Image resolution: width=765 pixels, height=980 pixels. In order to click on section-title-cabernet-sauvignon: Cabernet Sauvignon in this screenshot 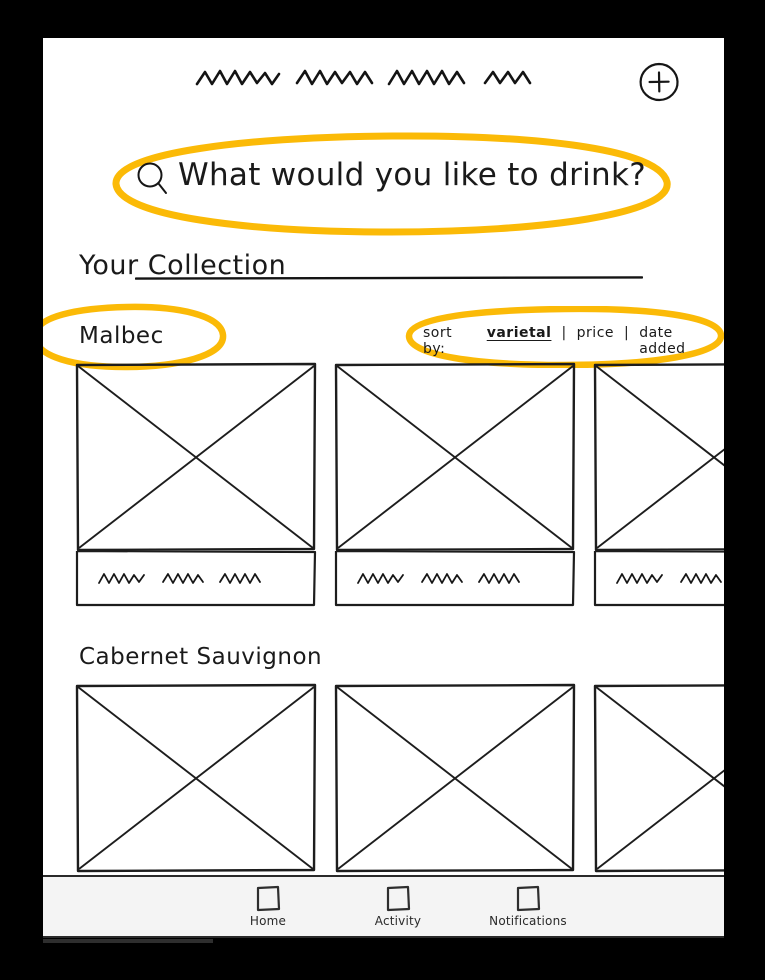, I will do `click(201, 657)`.